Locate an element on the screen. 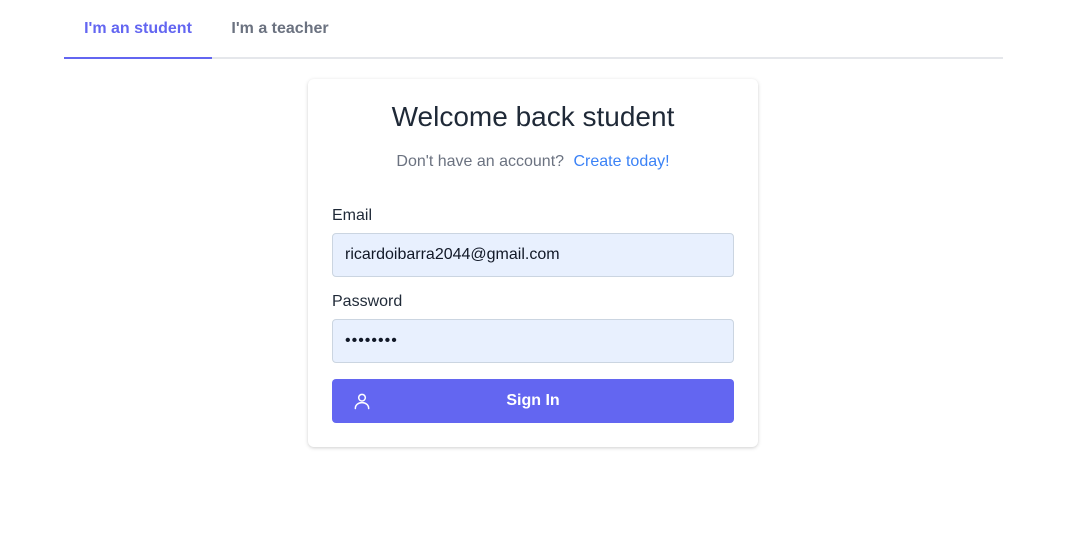 This screenshot has height=534, width=1078. page-title: Welcome back student is located at coordinates (533, 116).